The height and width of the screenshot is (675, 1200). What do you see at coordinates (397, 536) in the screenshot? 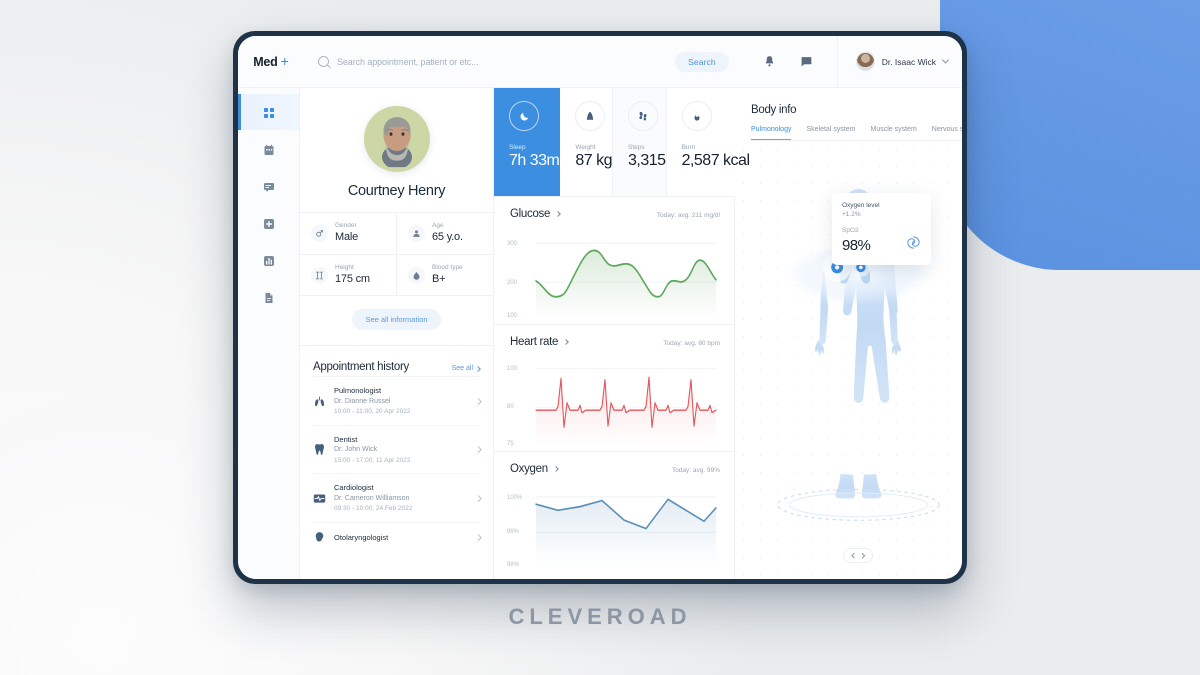
I see `appointment-row: Otolaryngologist` at bounding box center [397, 536].